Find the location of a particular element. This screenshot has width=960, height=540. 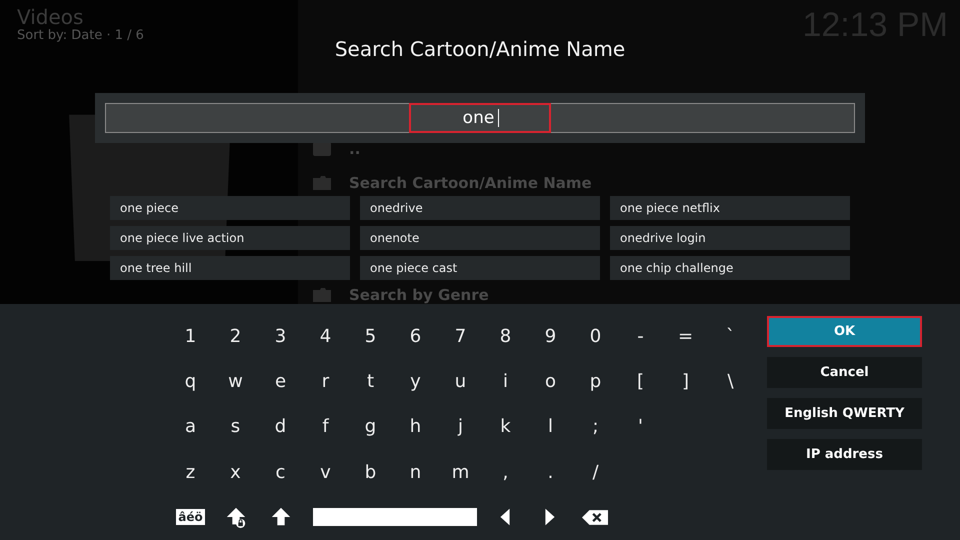

input-value: one is located at coordinates (480, 118).